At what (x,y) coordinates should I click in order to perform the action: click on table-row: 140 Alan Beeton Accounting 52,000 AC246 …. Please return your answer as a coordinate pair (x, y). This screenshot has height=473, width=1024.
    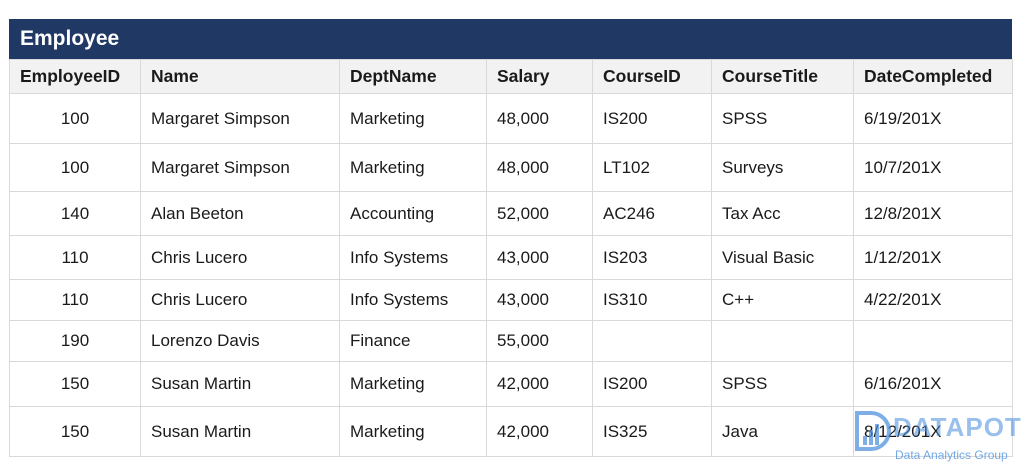
    Looking at the image, I should click on (511, 213).